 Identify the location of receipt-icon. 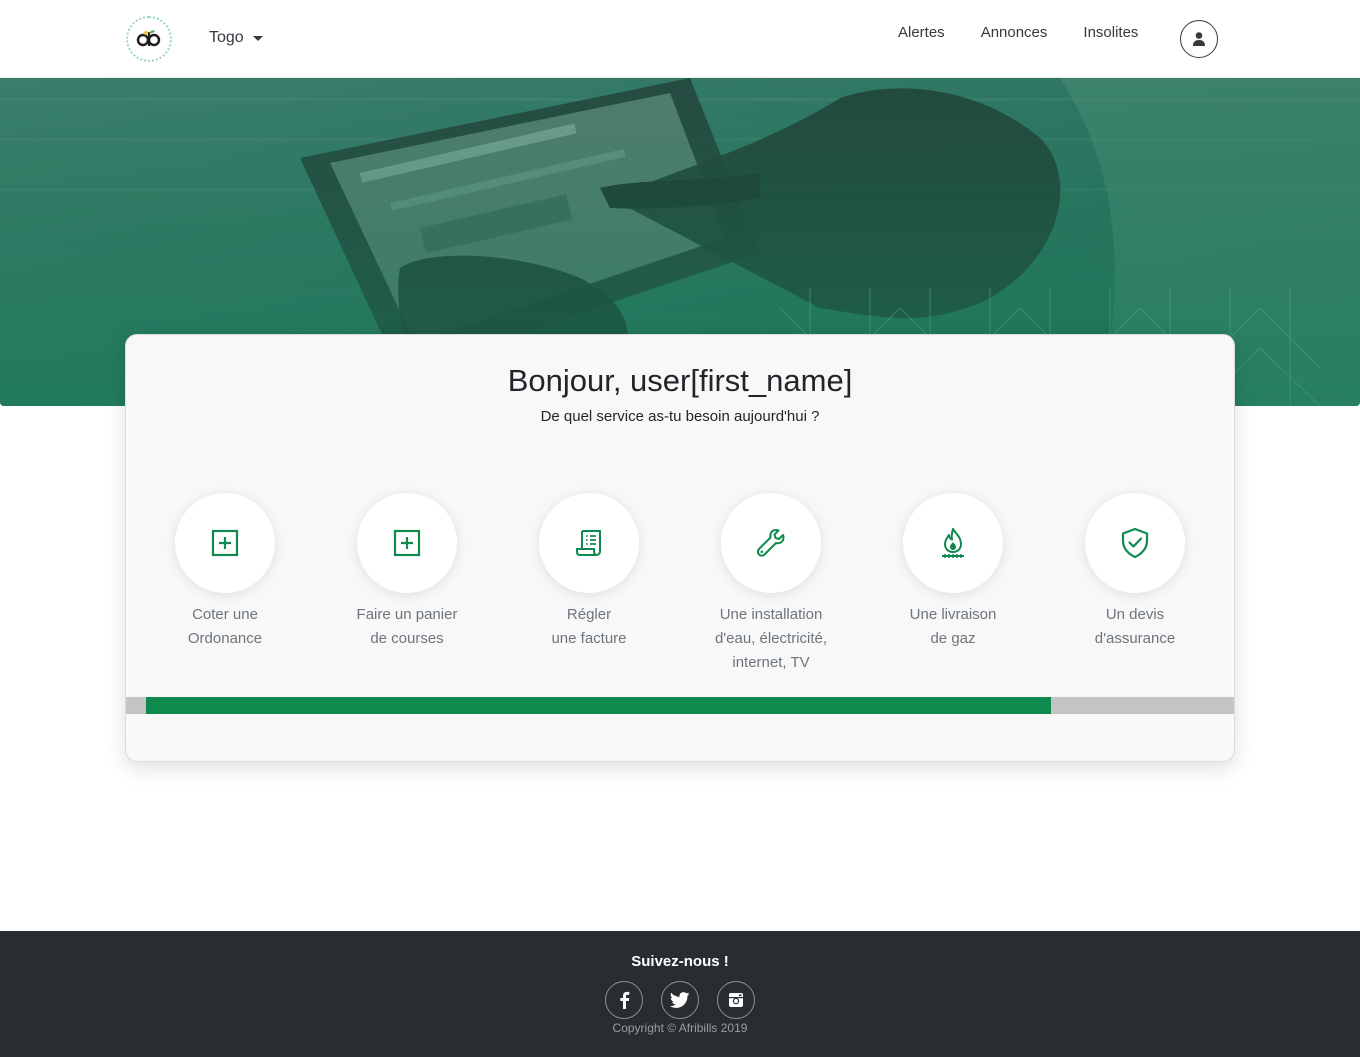
(588, 543).